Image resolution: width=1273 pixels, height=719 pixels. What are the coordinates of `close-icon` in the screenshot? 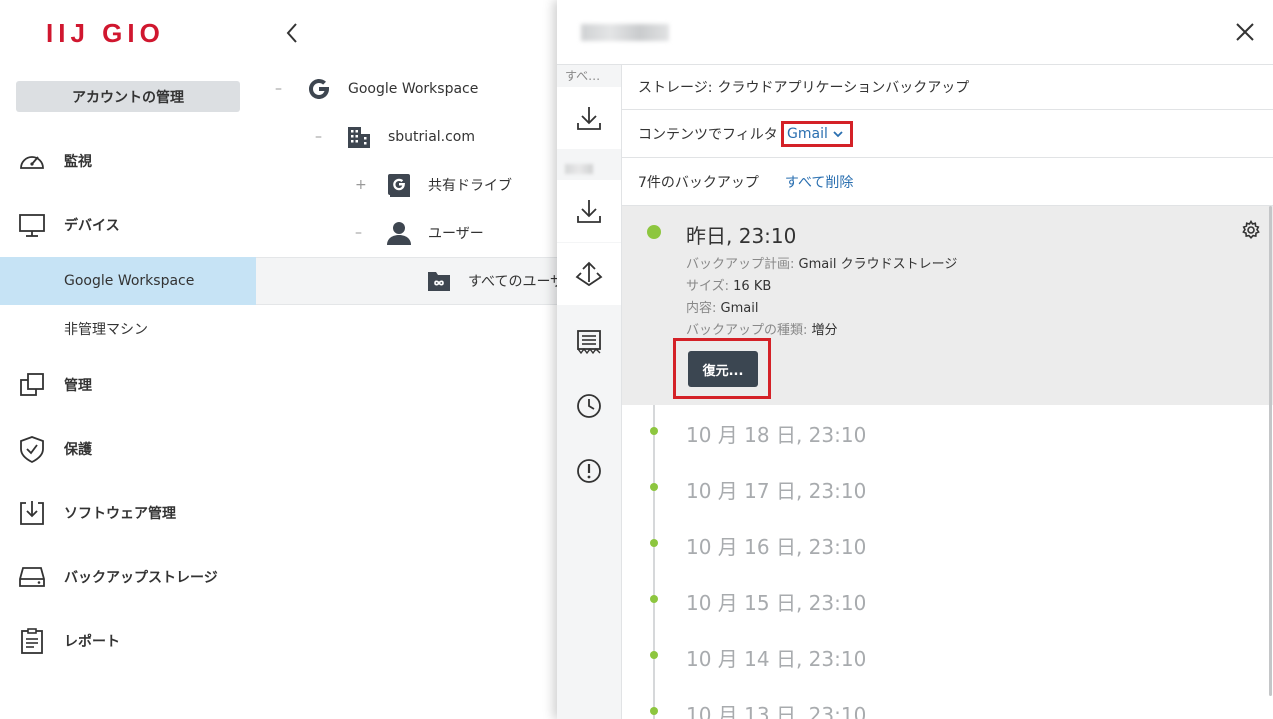 It's located at (1245, 32).